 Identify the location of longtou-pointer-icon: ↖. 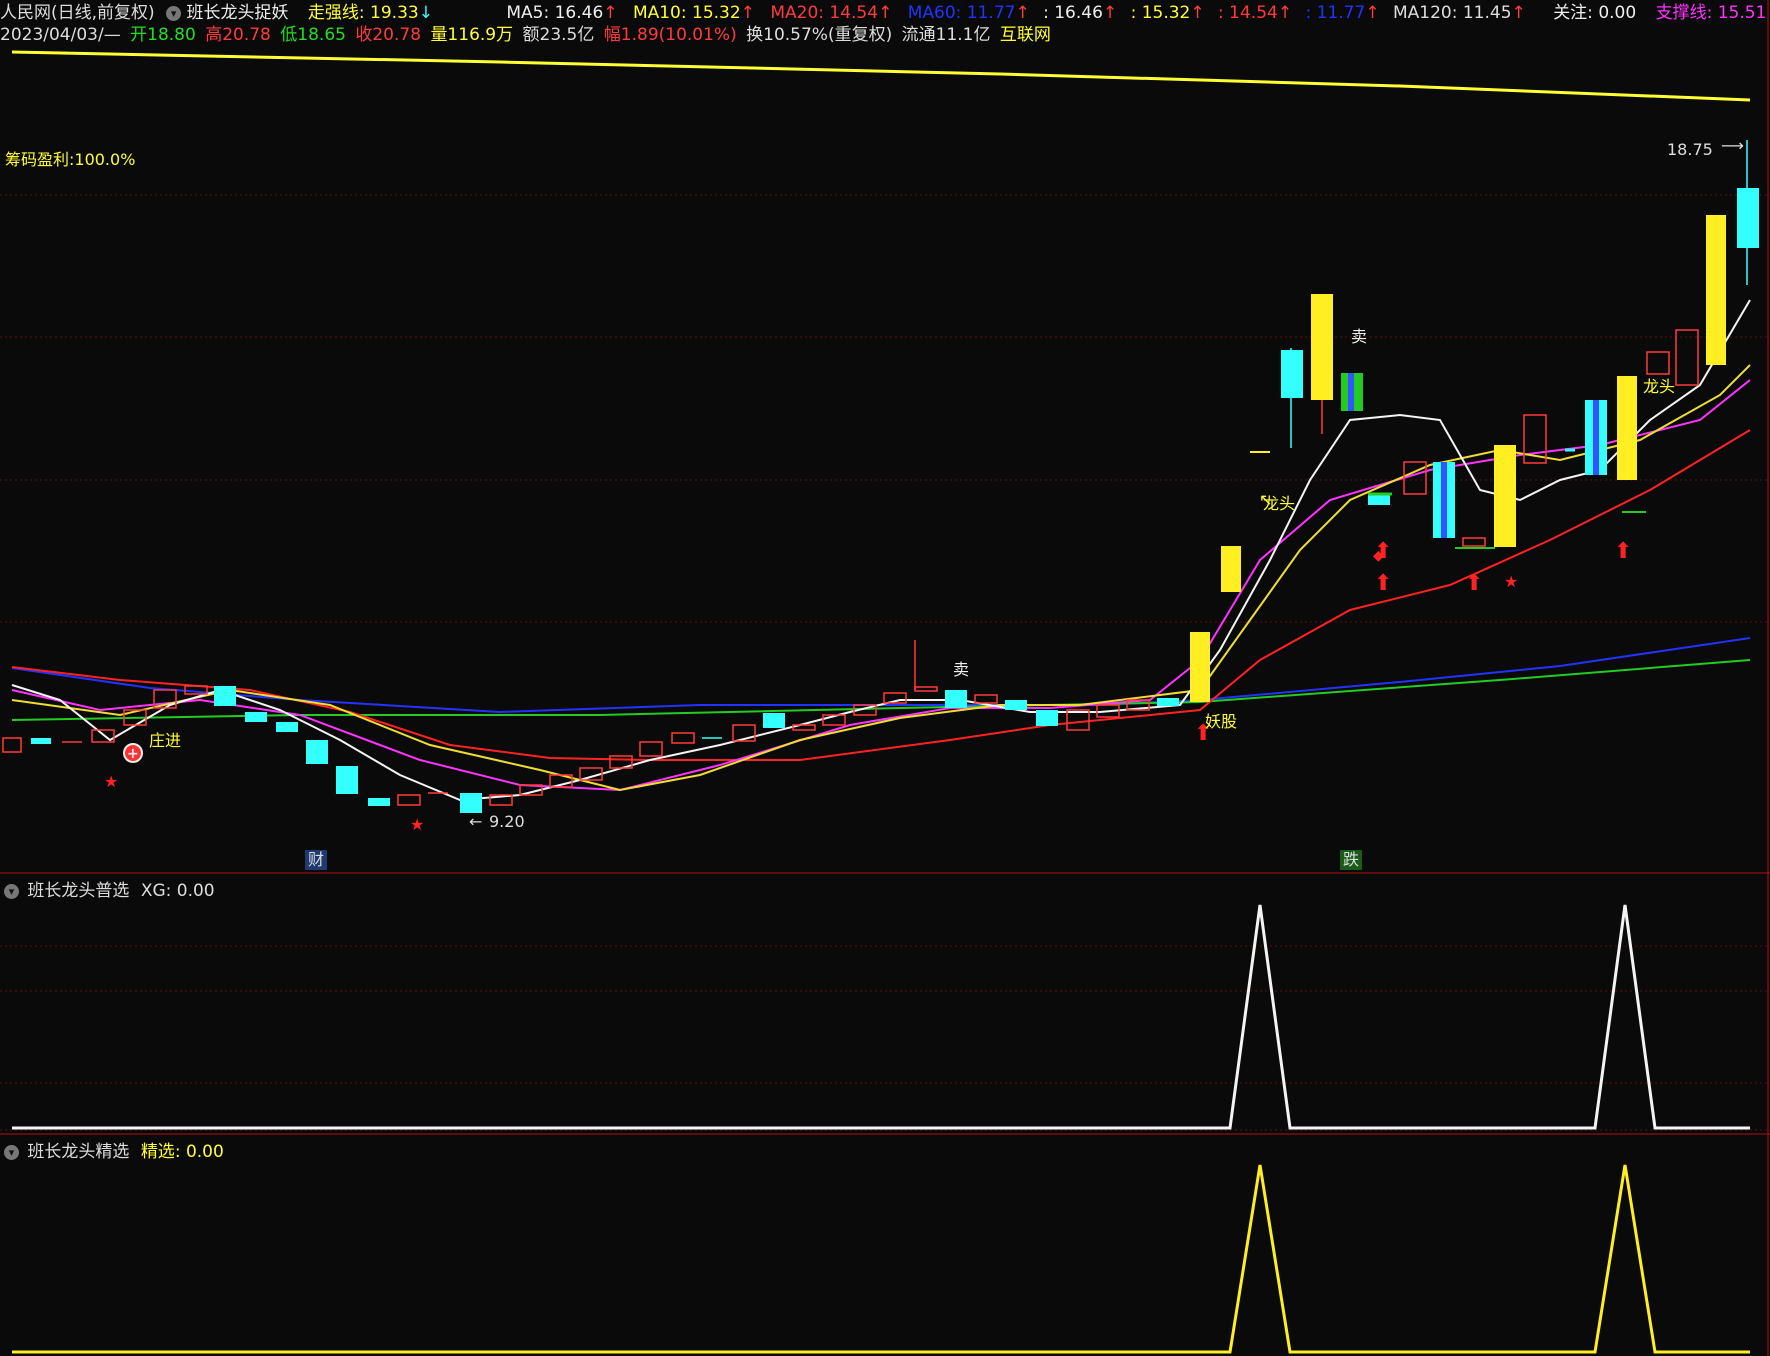
(1266, 499).